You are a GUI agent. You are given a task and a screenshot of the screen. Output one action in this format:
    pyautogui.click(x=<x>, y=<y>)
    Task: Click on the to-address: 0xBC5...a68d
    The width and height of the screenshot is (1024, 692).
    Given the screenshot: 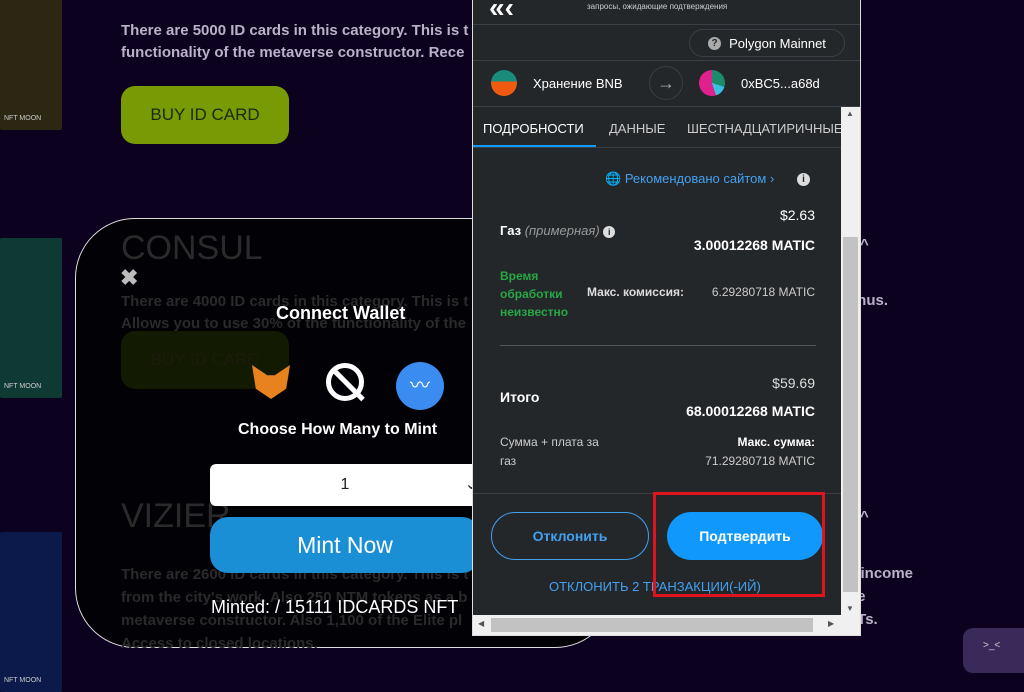 What is the action you would take?
    pyautogui.click(x=780, y=83)
    